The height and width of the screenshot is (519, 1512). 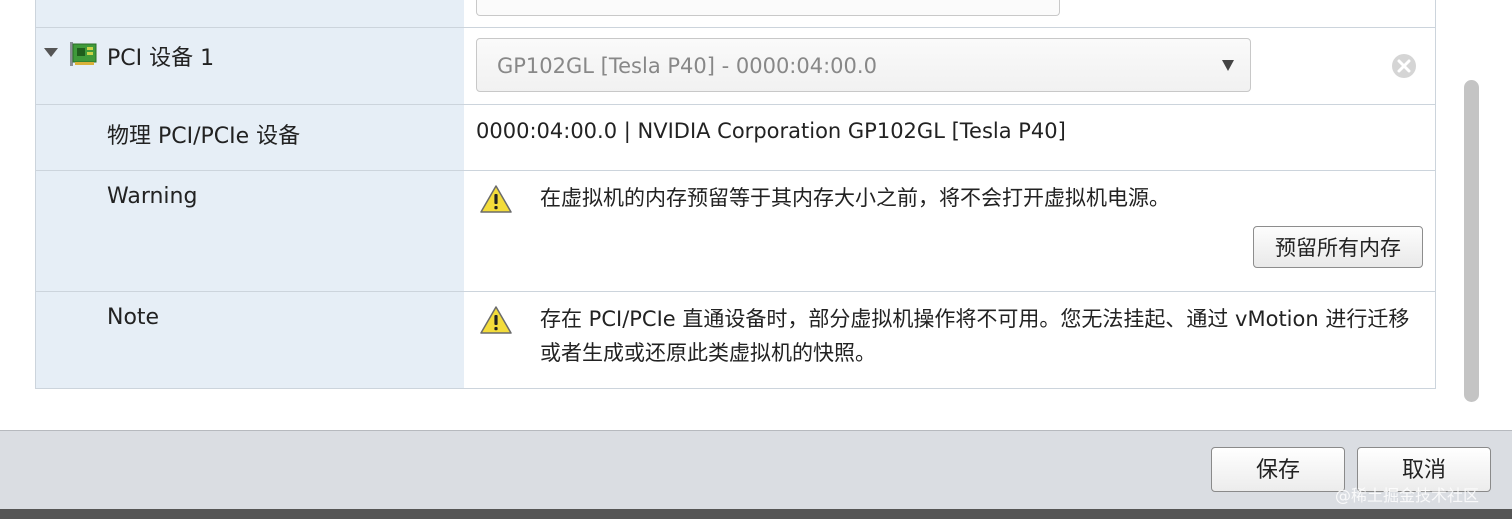 What do you see at coordinates (133, 317) in the screenshot?
I see `note-label: Note` at bounding box center [133, 317].